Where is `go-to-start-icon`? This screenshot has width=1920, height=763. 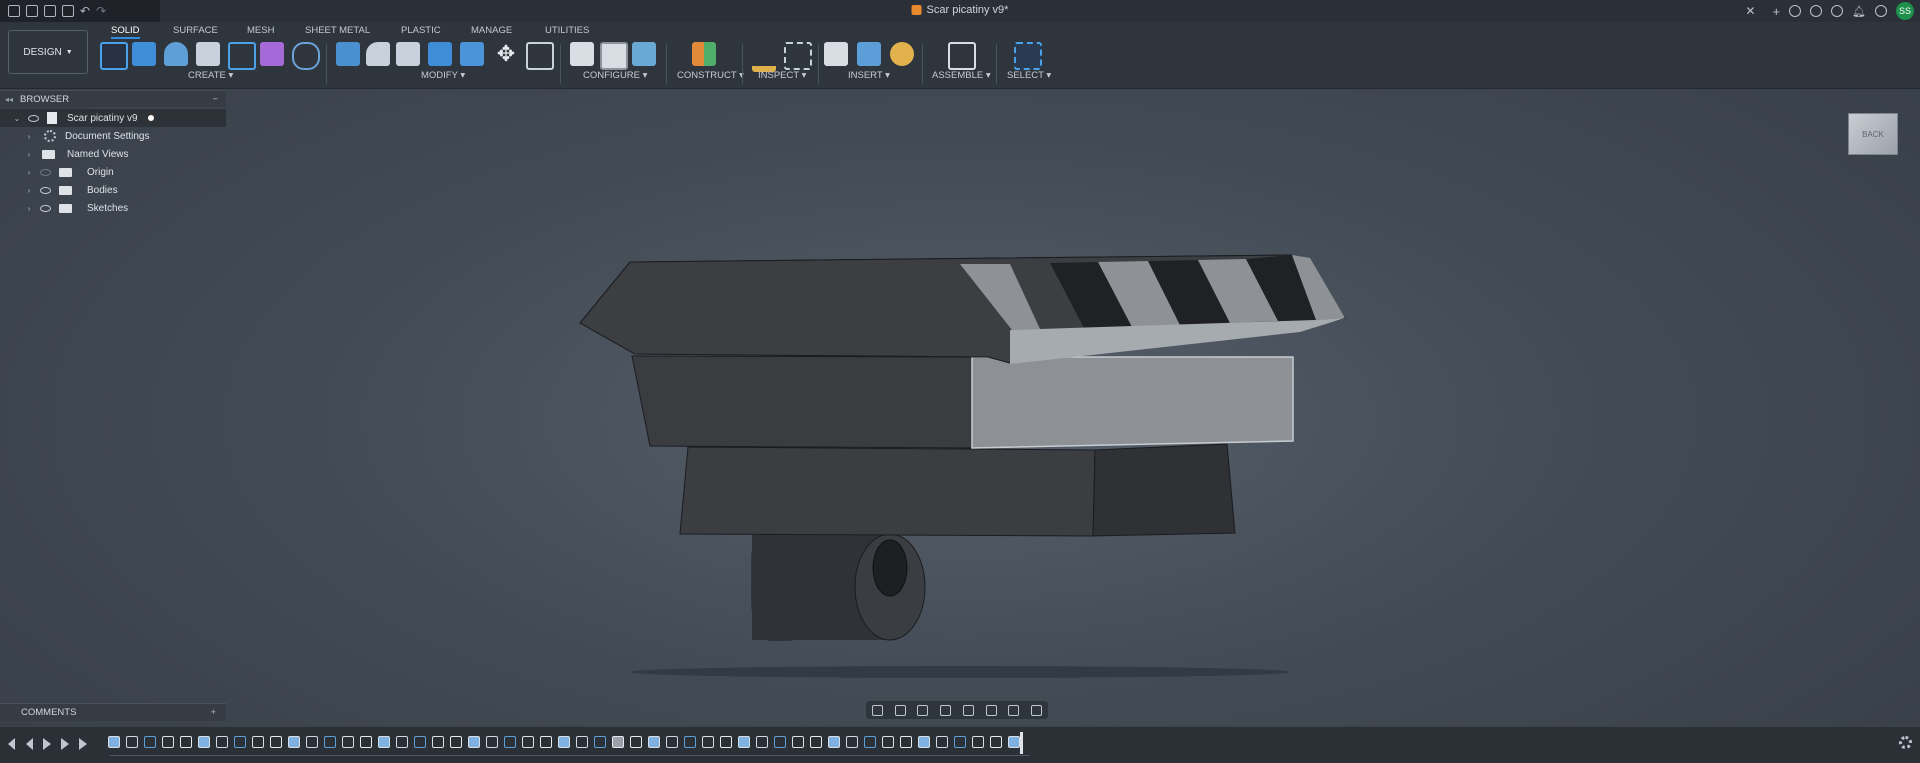
go-to-start-icon is located at coordinates (11, 744).